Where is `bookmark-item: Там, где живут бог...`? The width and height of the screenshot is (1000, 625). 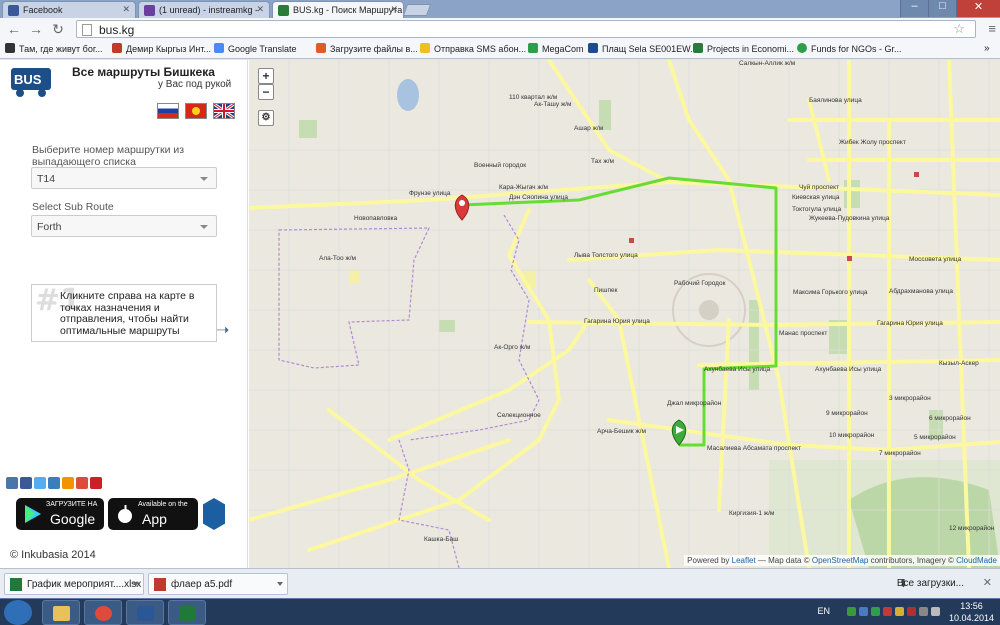
bookmark-item: Там, где живут бог... is located at coordinates (54, 48).